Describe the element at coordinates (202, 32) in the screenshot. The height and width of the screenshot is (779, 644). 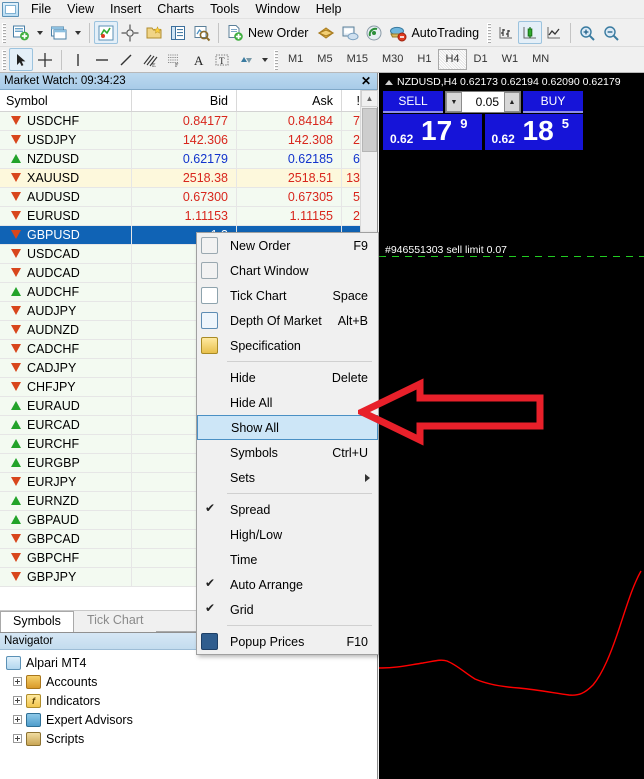
I see `terminal-icon` at that location.